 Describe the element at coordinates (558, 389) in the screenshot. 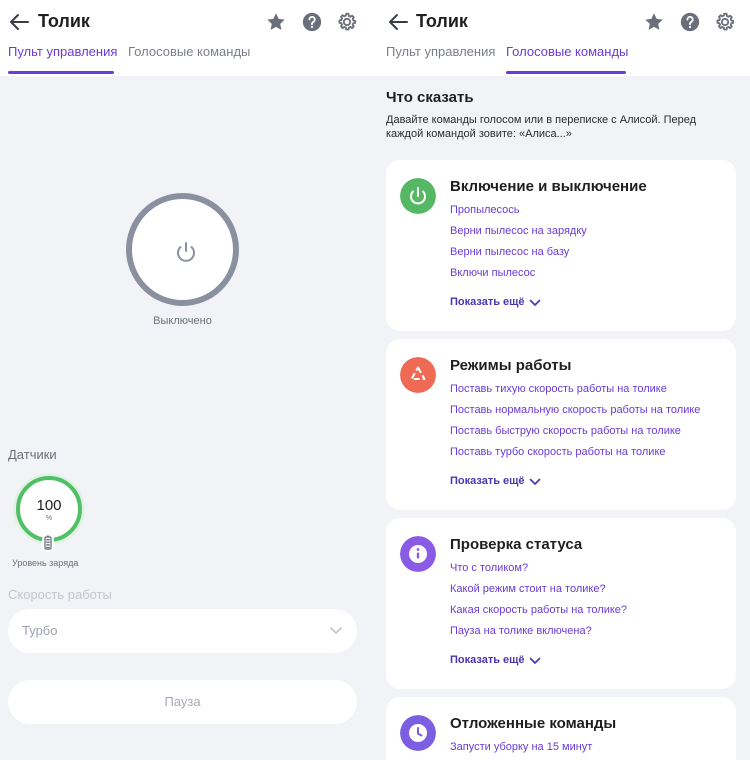

I see `command-link: Поставь тихую скорость работы на толике` at that location.